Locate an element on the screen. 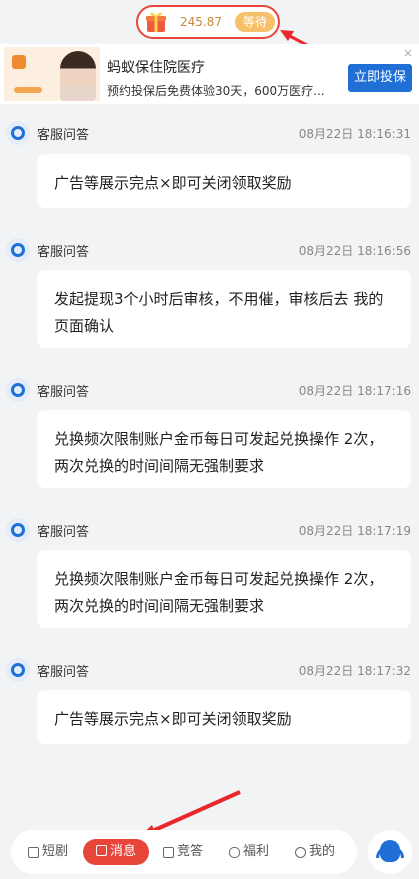 Image resolution: width=419 pixels, height=879 pixels. message-header: 客服问答 08月22日 18:17:19 is located at coordinates (209, 530).